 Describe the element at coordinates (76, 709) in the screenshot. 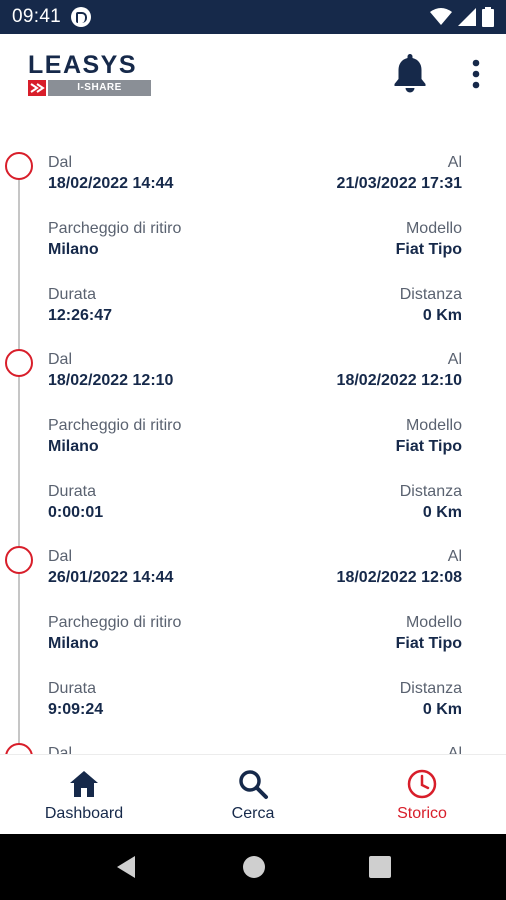

I see `duration-value: 9:09:24` at that location.